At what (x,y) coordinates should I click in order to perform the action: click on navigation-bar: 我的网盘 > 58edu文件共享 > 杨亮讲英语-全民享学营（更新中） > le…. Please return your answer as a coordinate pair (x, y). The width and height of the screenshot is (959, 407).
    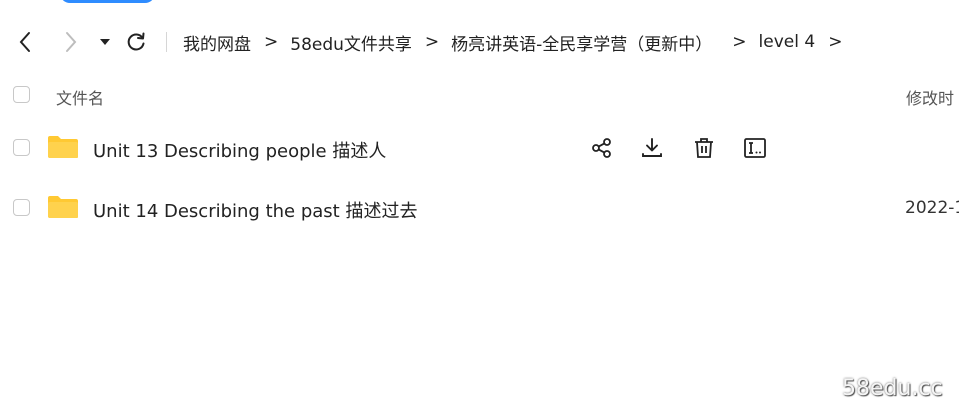
    Looking at the image, I should click on (479, 42).